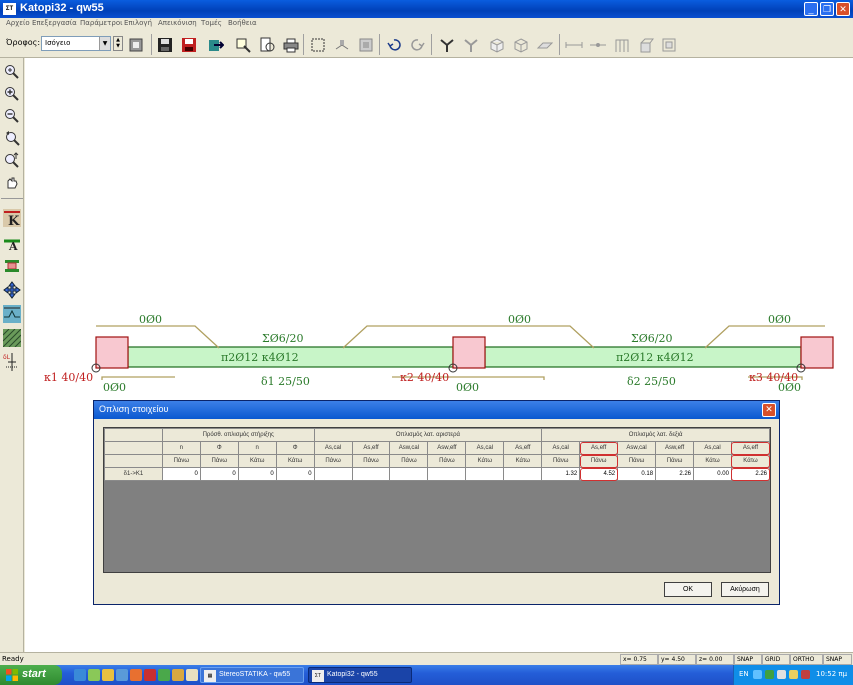  I want to click on table-cell: 0.00, so click(712, 474).